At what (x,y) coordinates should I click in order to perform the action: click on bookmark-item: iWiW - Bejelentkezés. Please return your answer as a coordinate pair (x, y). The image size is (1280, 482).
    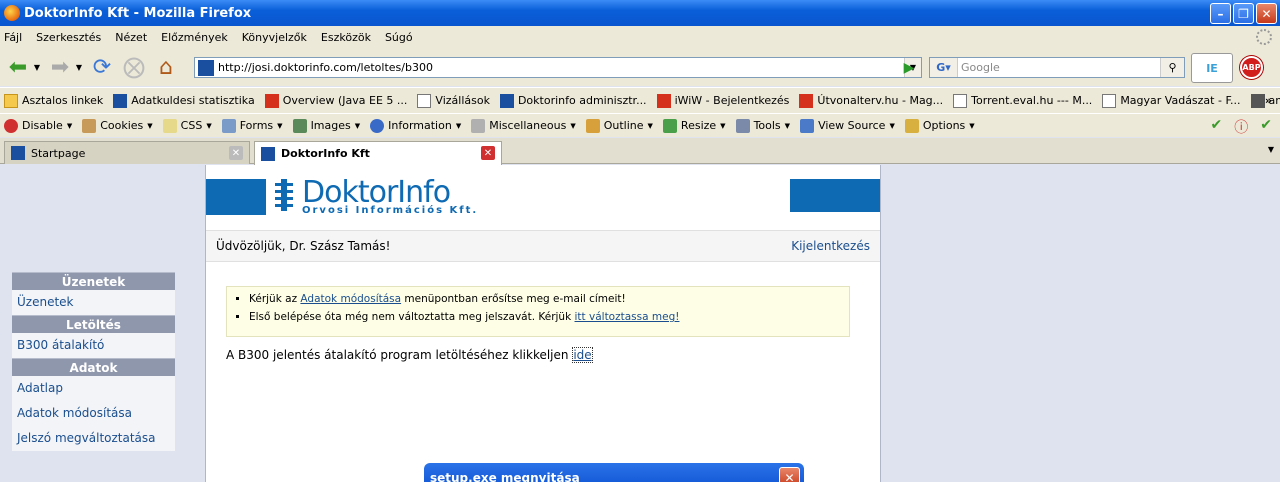
    Looking at the image, I should click on (722, 100).